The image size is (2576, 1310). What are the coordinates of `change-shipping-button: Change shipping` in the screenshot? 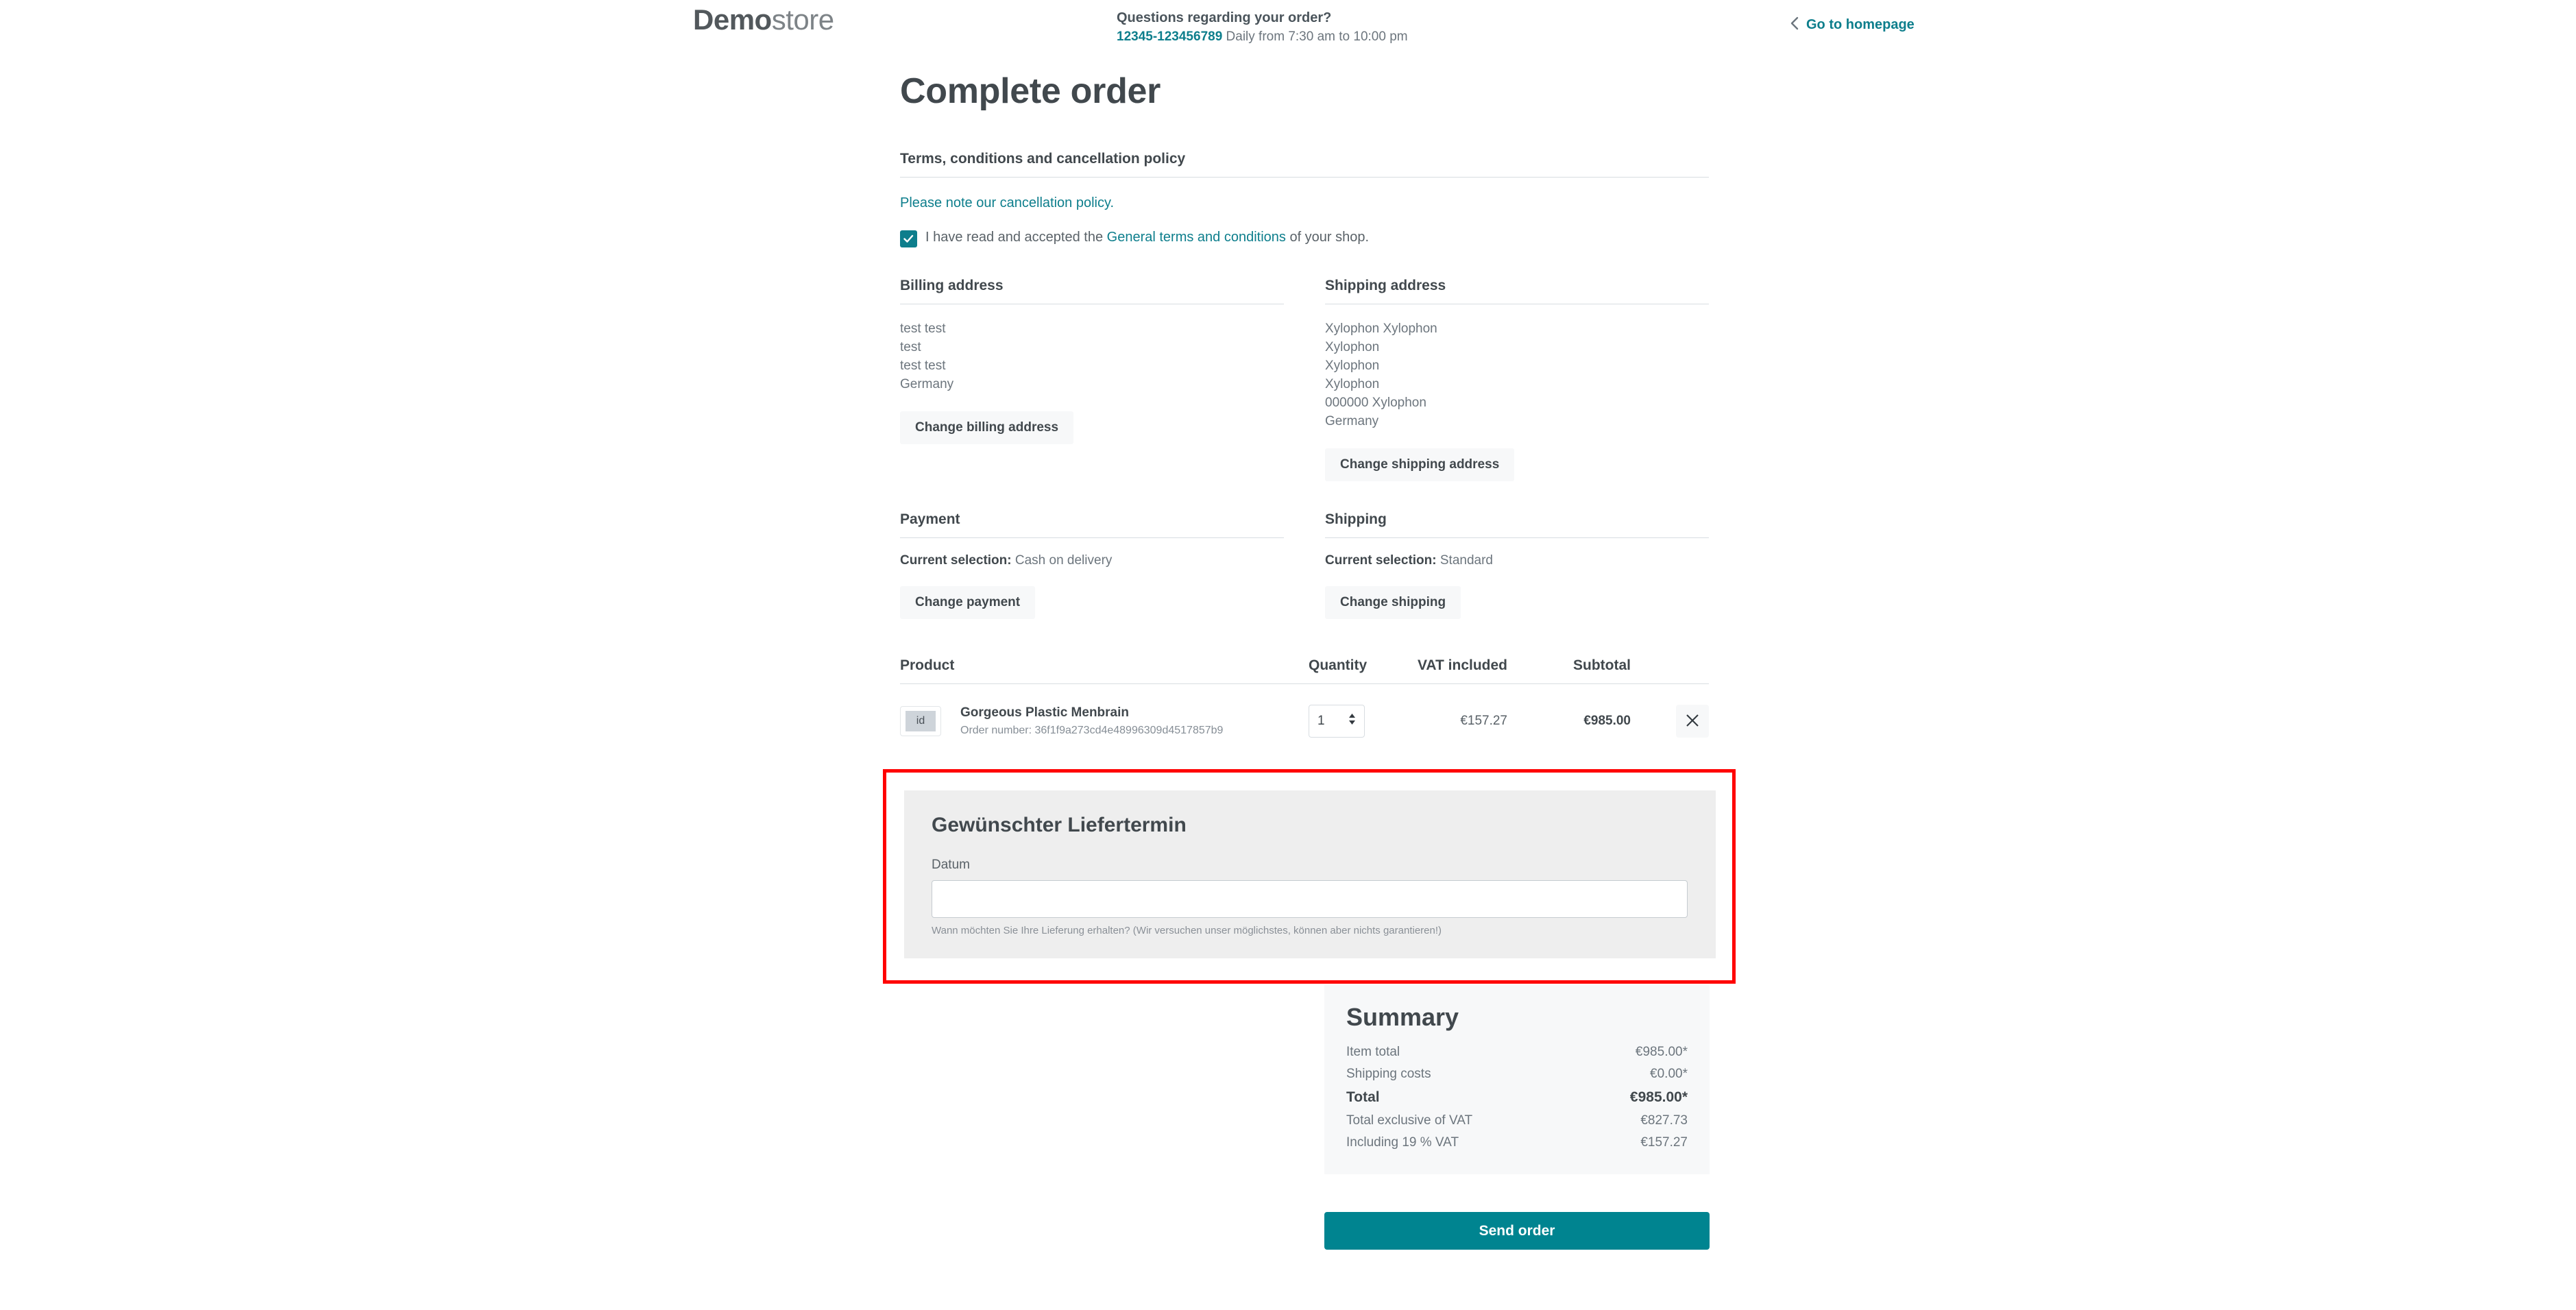 It's located at (1393, 602).